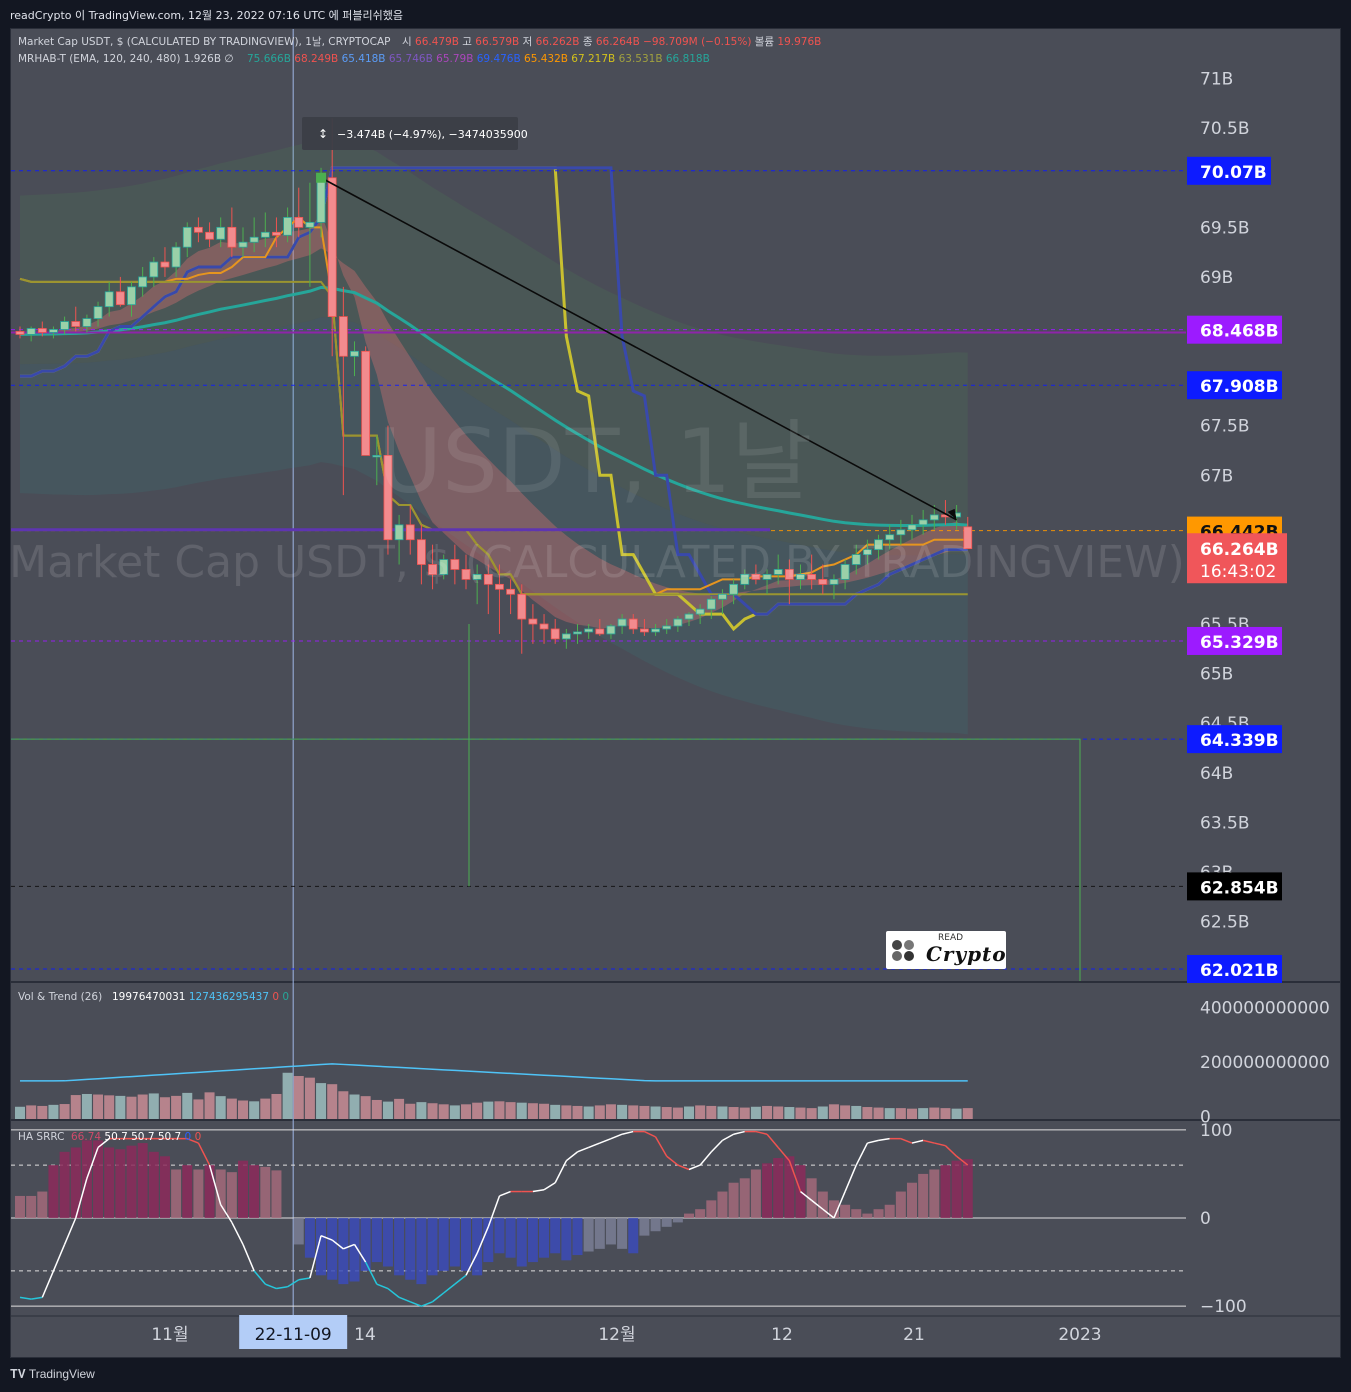  Describe the element at coordinates (109, 1137) in the screenshot. I see `oscillator-legend: HA SRRC 66.74 50.7 50.7 50.7 0 0` at that location.